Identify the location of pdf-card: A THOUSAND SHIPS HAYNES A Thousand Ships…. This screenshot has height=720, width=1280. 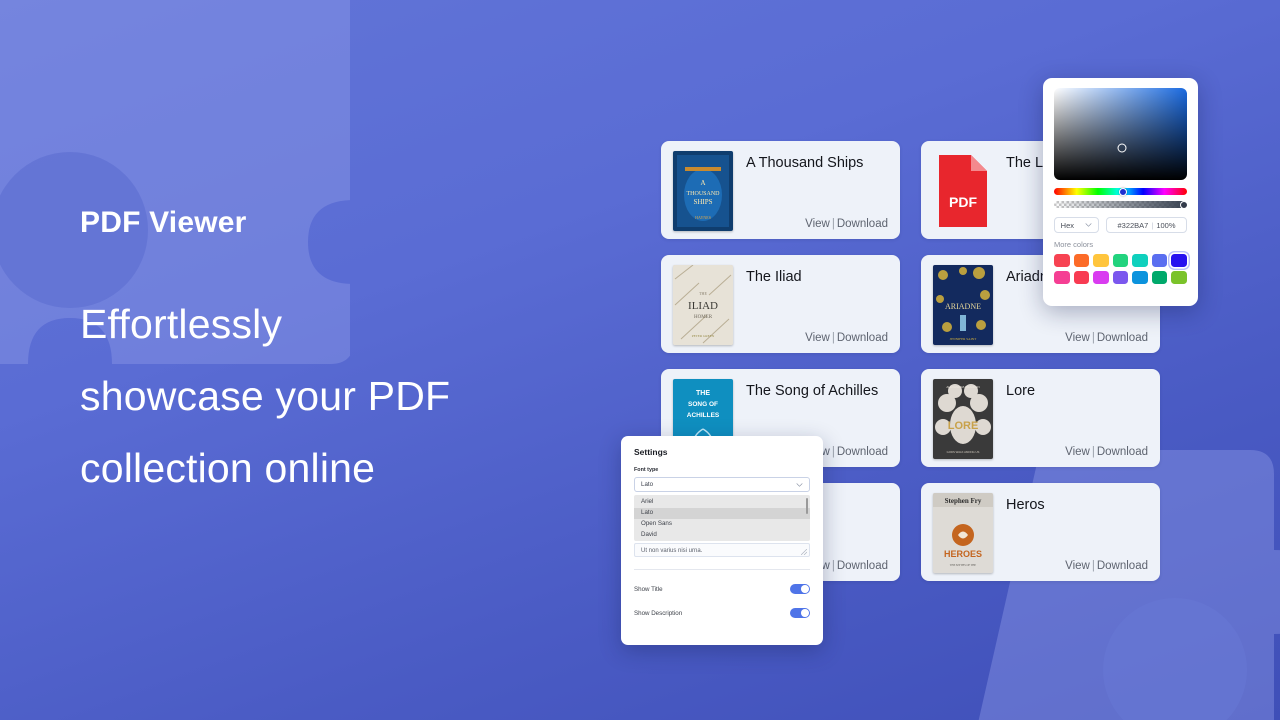
(780, 190).